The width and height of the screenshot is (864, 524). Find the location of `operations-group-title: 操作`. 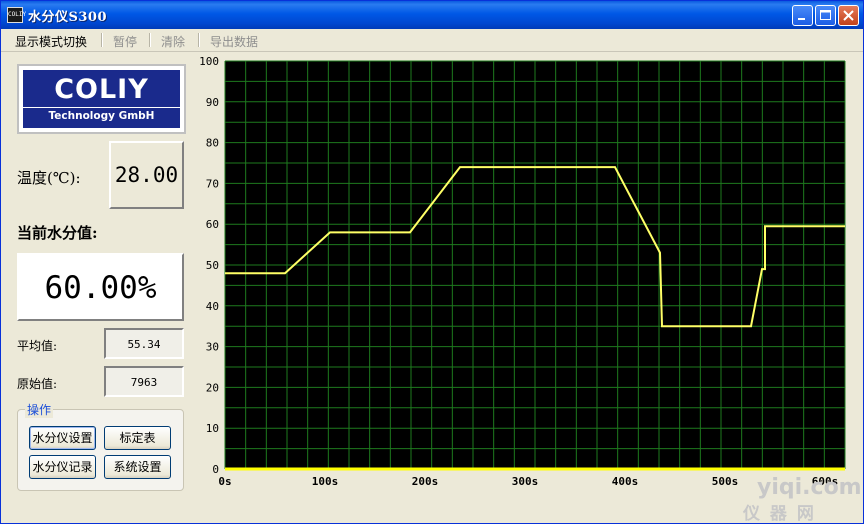

operations-group-title: 操作 is located at coordinates (39, 409).